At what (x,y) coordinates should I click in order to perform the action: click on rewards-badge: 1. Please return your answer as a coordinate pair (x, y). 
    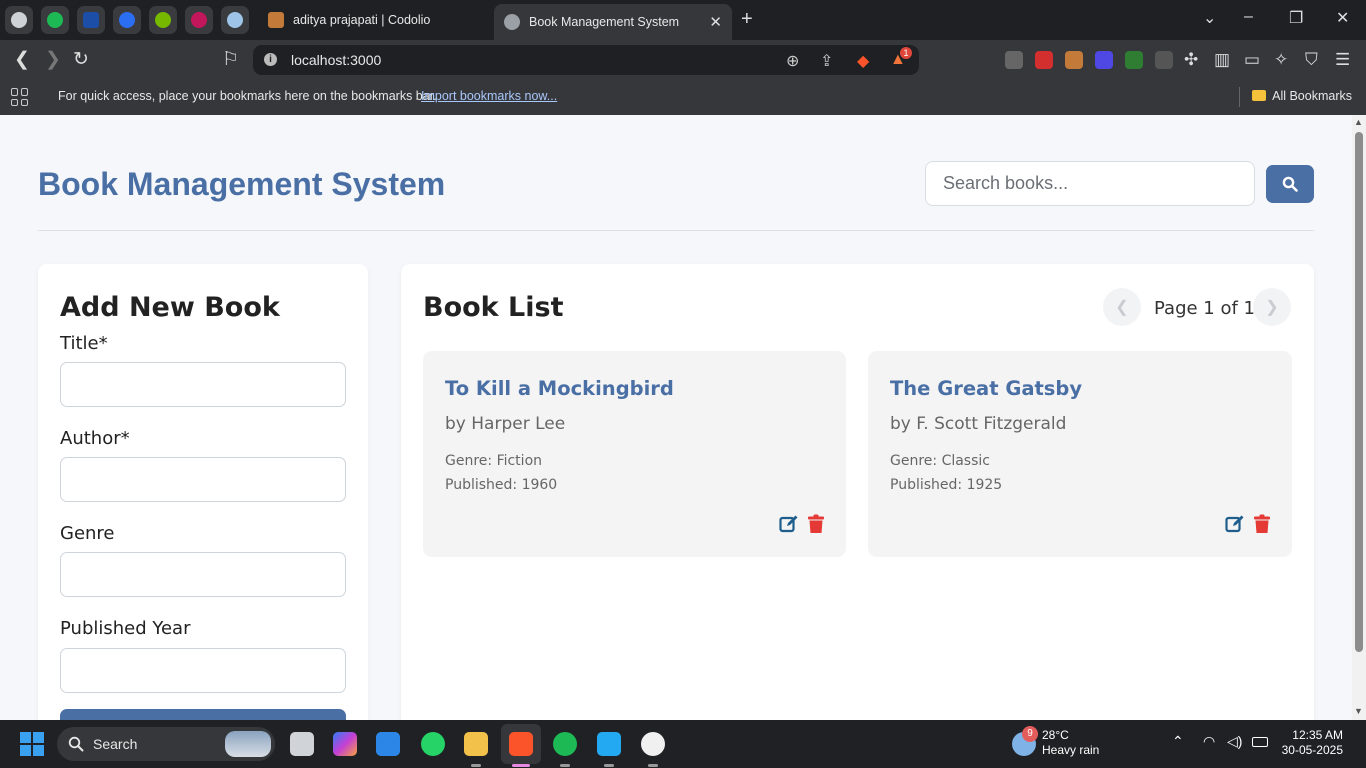
    Looking at the image, I should click on (906, 53).